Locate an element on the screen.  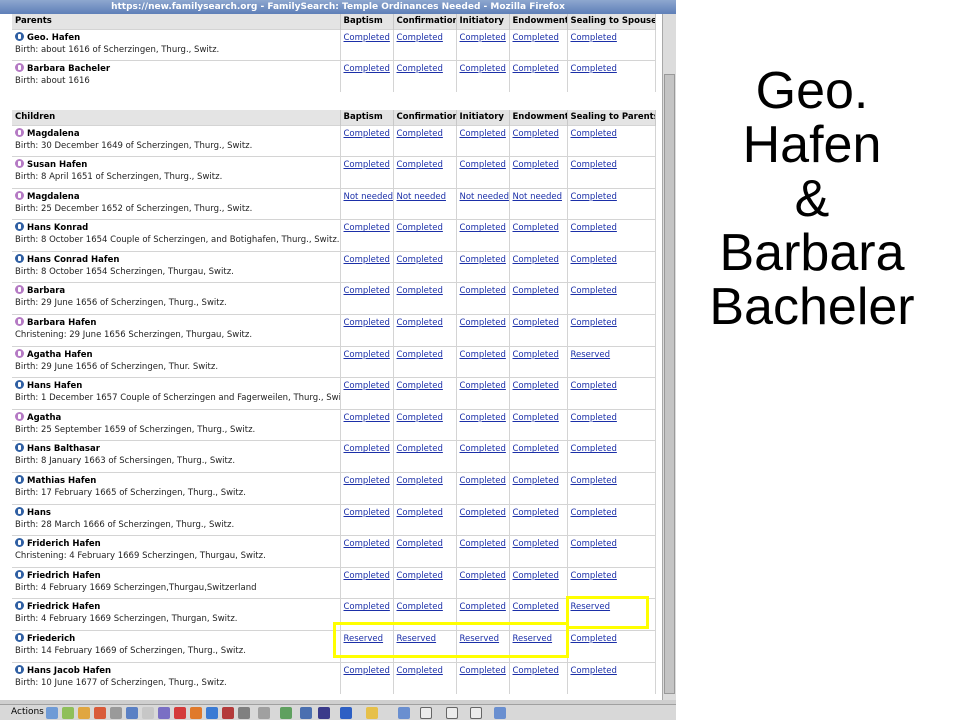
actions-menu-button: Actions is located at coordinates (27, 712).